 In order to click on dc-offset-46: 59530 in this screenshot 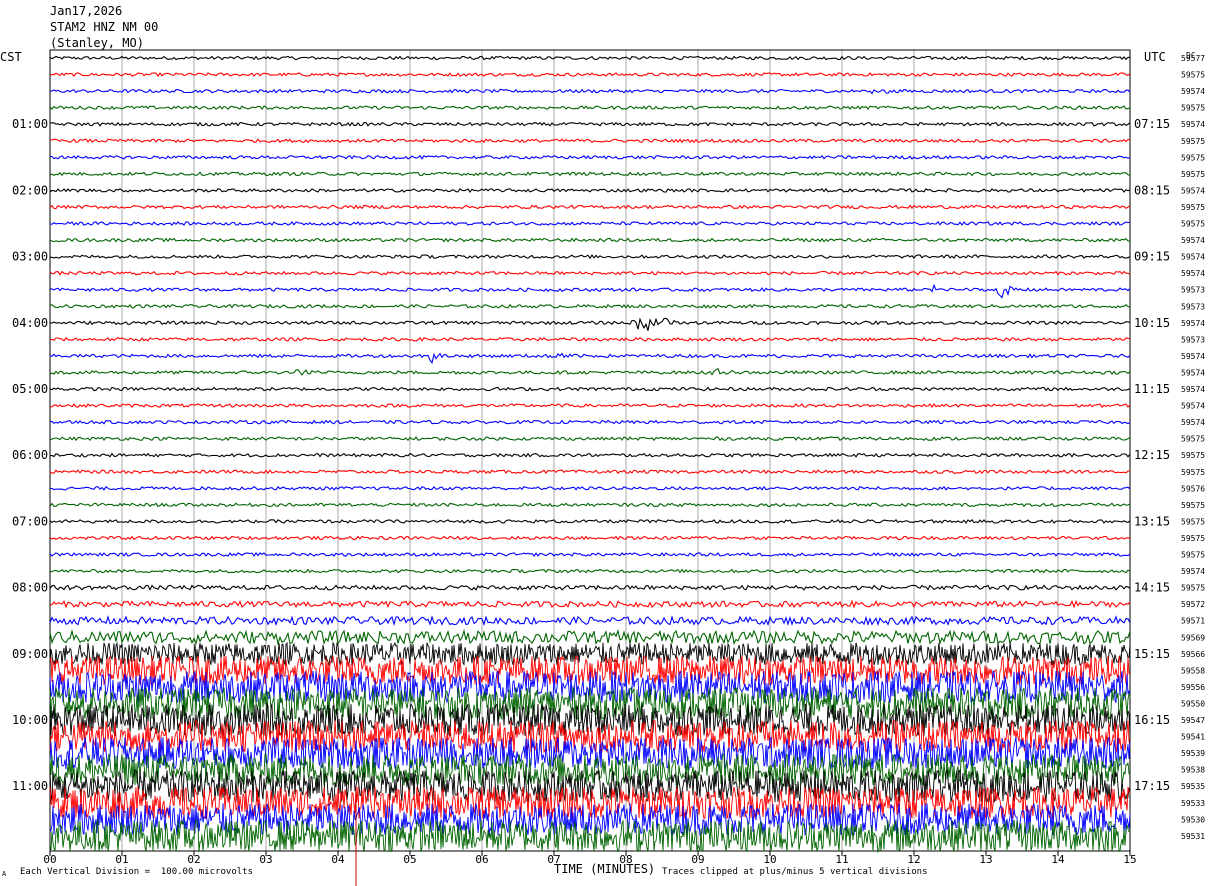, I will do `click(1193, 819)`.